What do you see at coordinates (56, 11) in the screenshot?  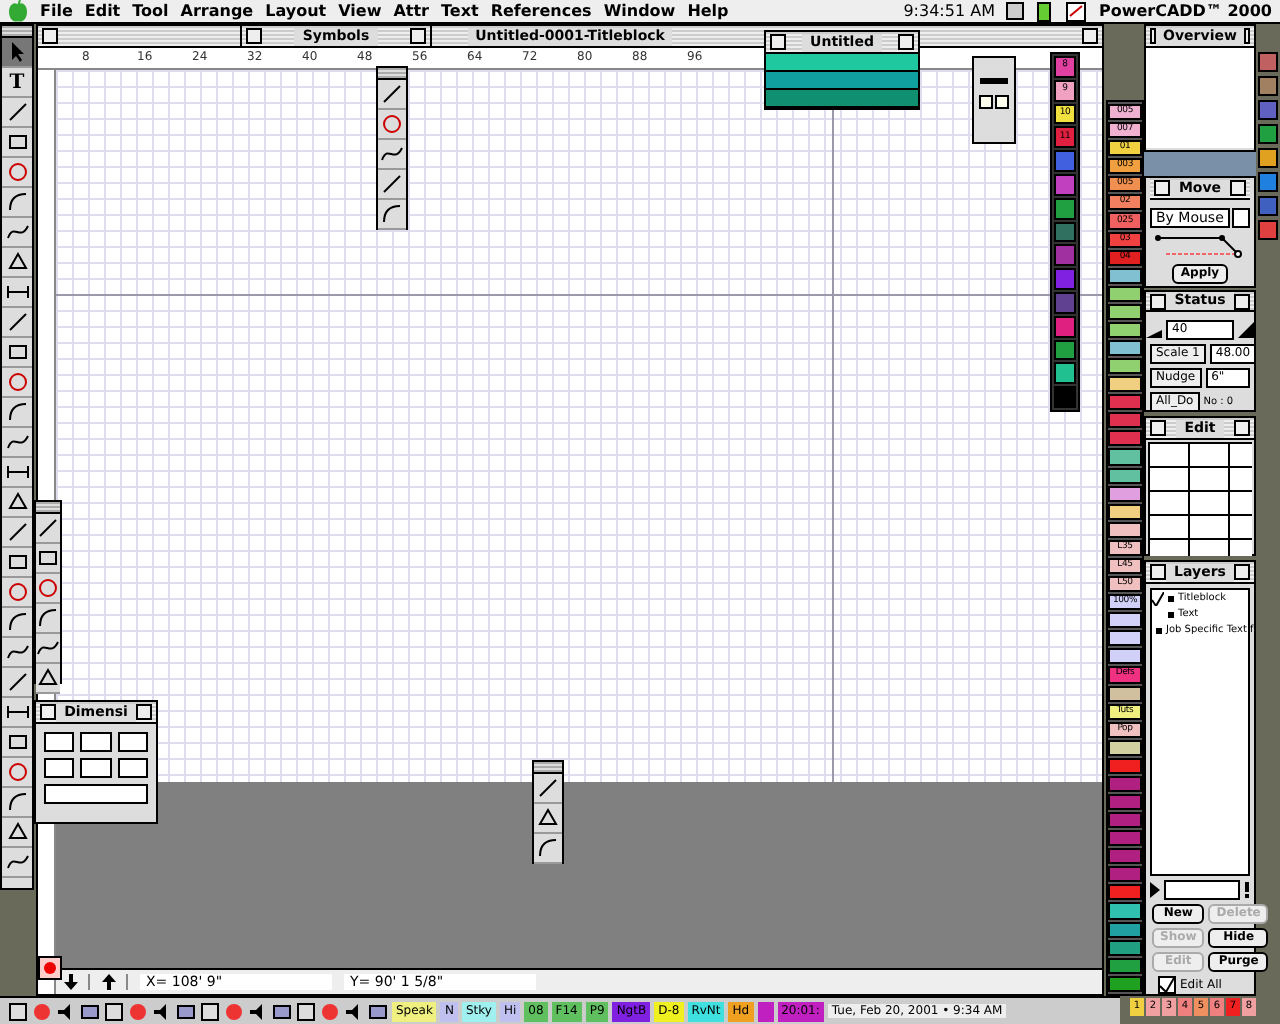 I see `menu-item: File` at bounding box center [56, 11].